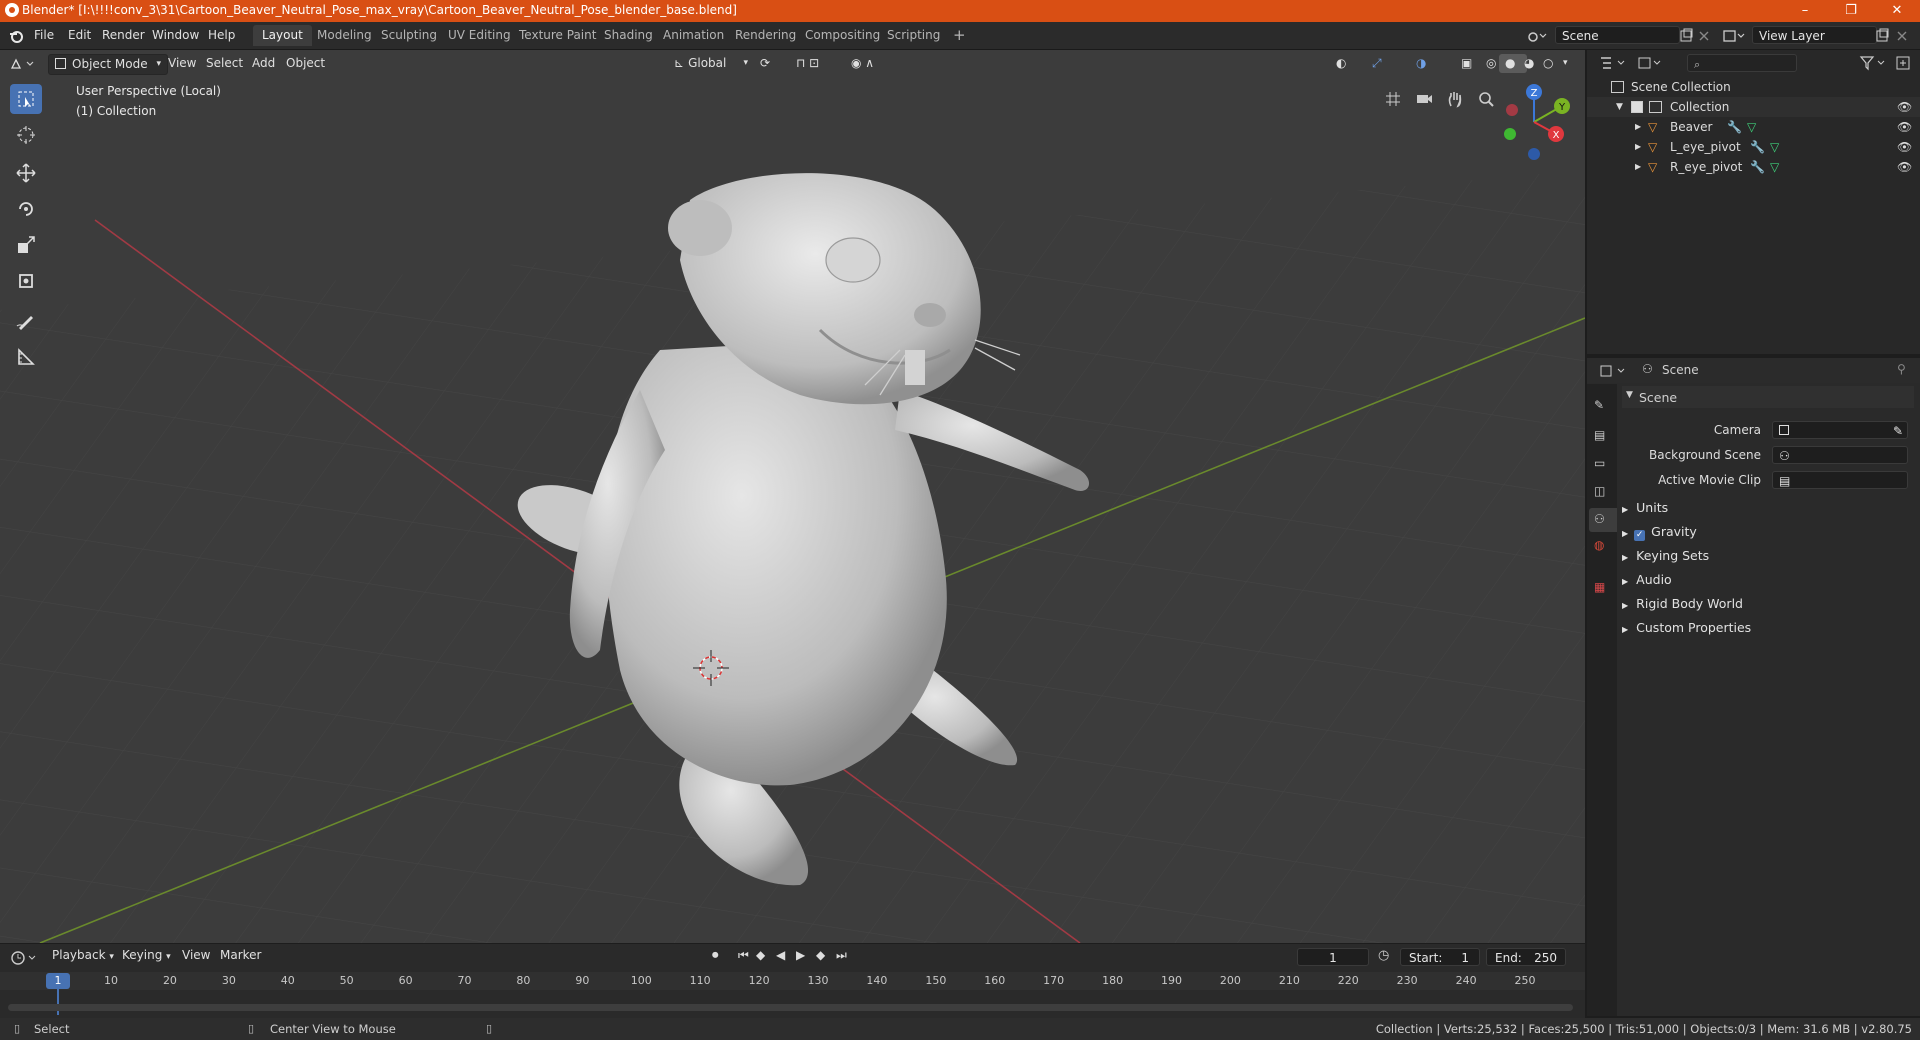 The height and width of the screenshot is (1040, 1920). I want to click on tab-rendering: Rendering, so click(765, 35).